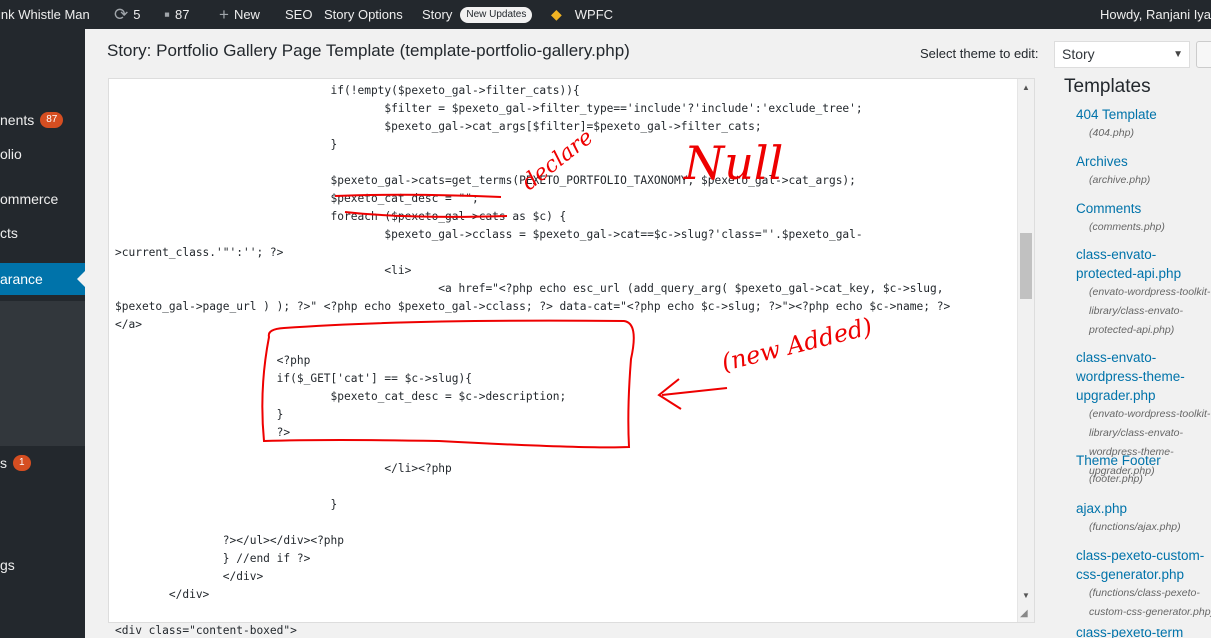  I want to click on seo-link: SEO, so click(298, 14).